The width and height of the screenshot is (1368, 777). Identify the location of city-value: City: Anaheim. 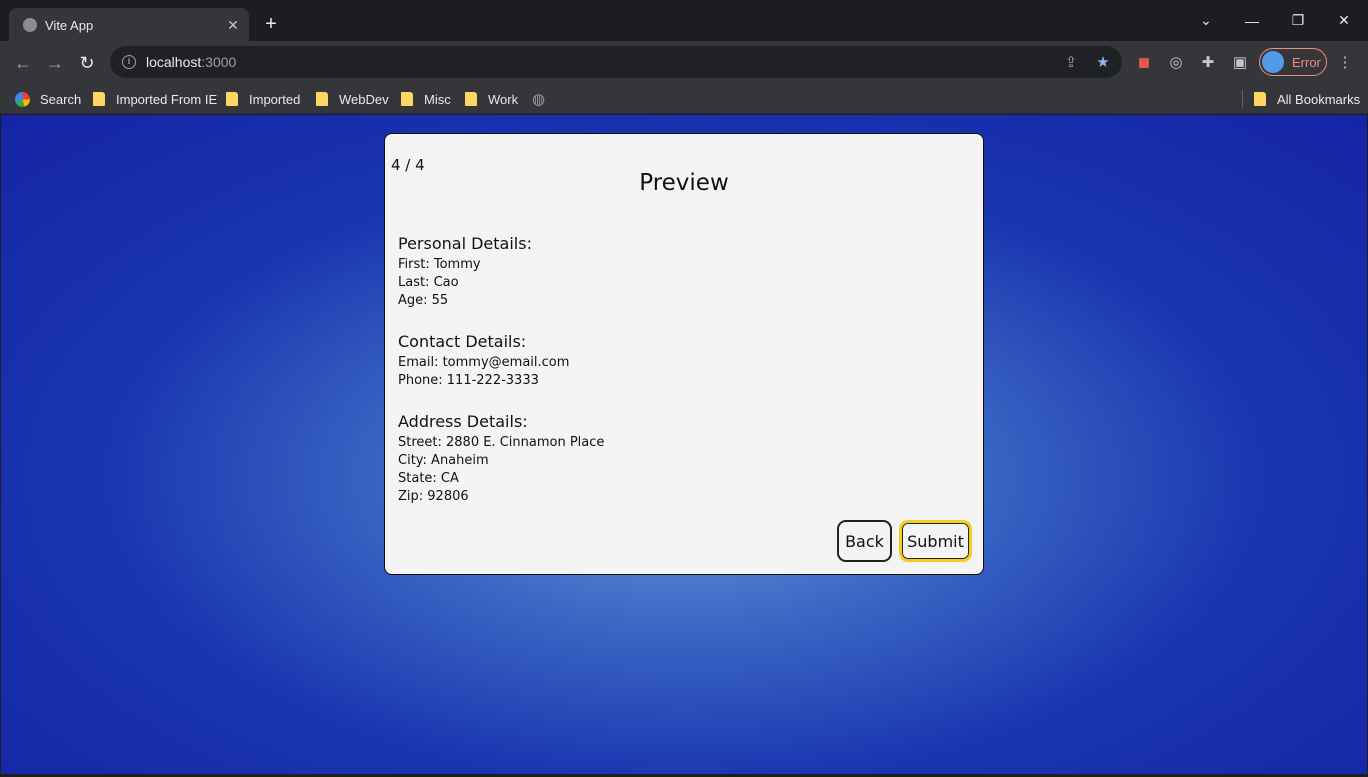
(443, 460).